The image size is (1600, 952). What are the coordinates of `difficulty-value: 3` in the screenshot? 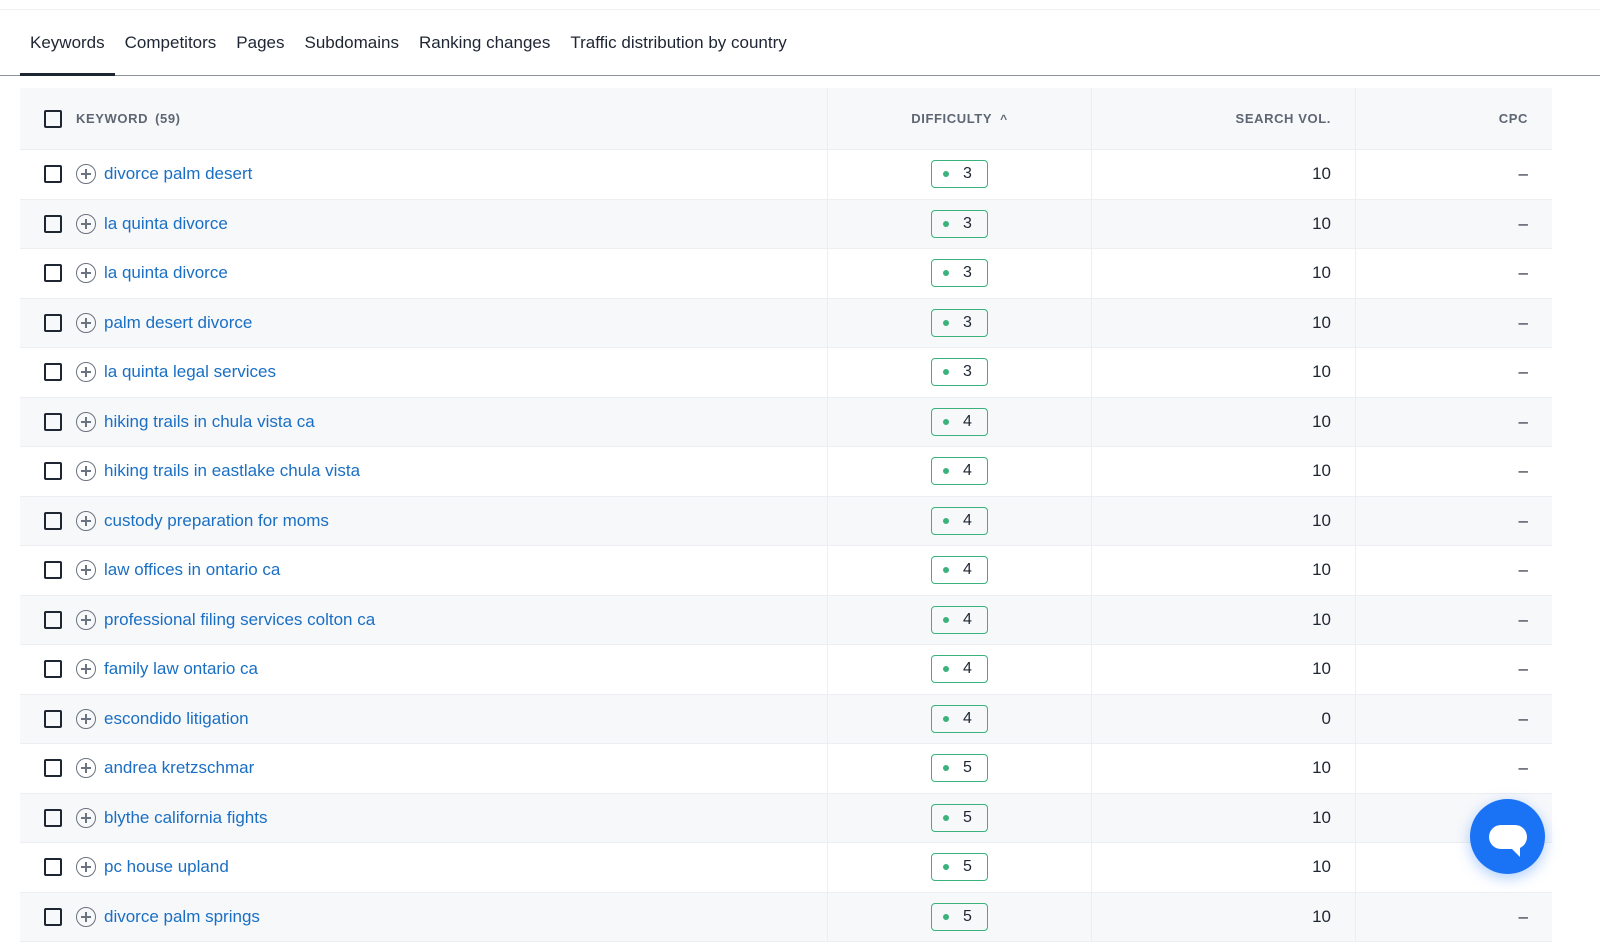 It's located at (967, 223).